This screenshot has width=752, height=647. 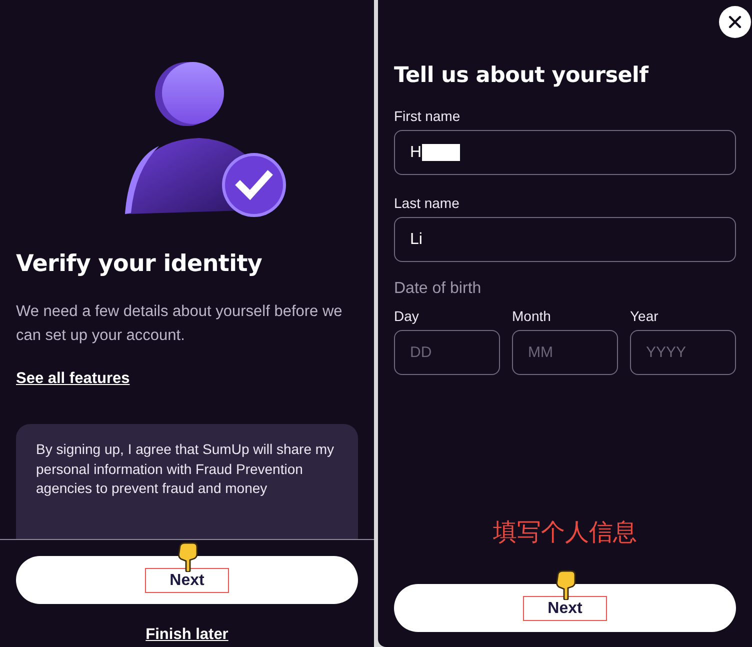 I want to click on see-all-features-link: See all features, so click(x=73, y=379).